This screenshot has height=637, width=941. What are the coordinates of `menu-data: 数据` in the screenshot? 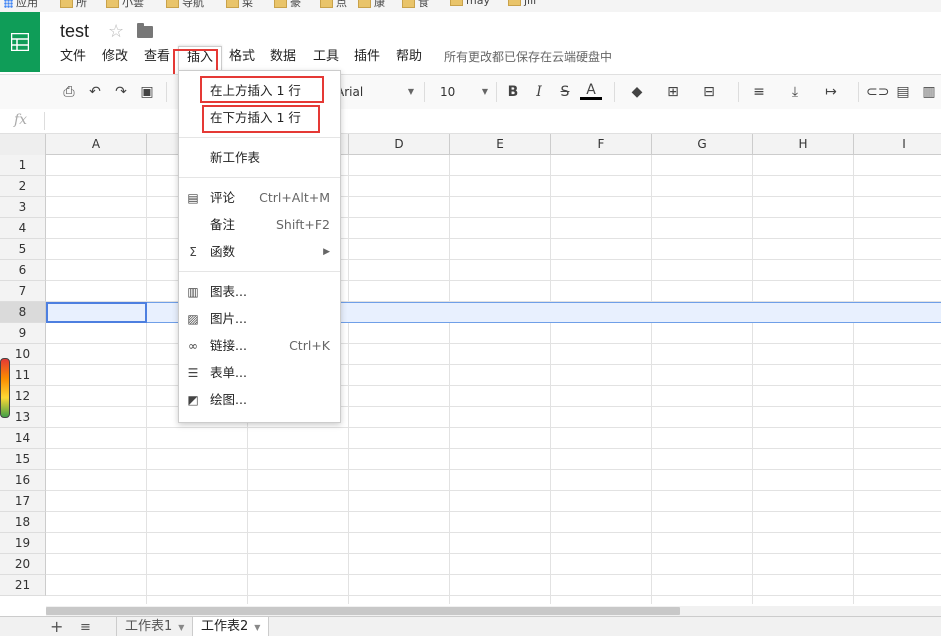 It's located at (283, 58).